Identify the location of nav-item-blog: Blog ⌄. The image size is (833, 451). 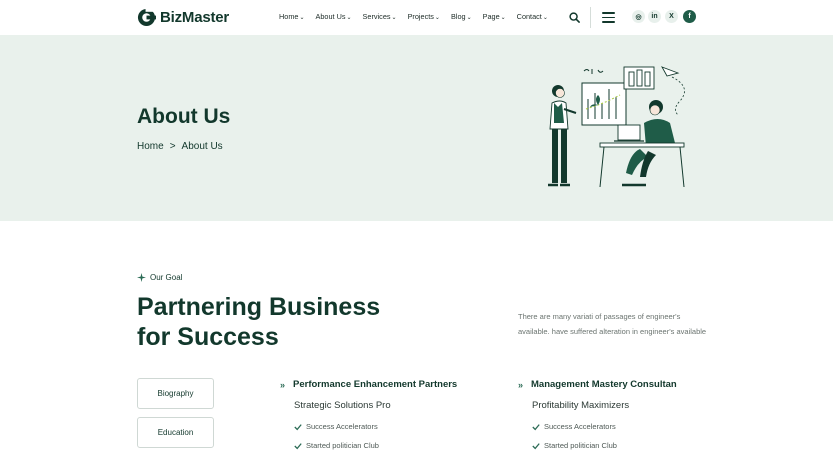
(461, 16).